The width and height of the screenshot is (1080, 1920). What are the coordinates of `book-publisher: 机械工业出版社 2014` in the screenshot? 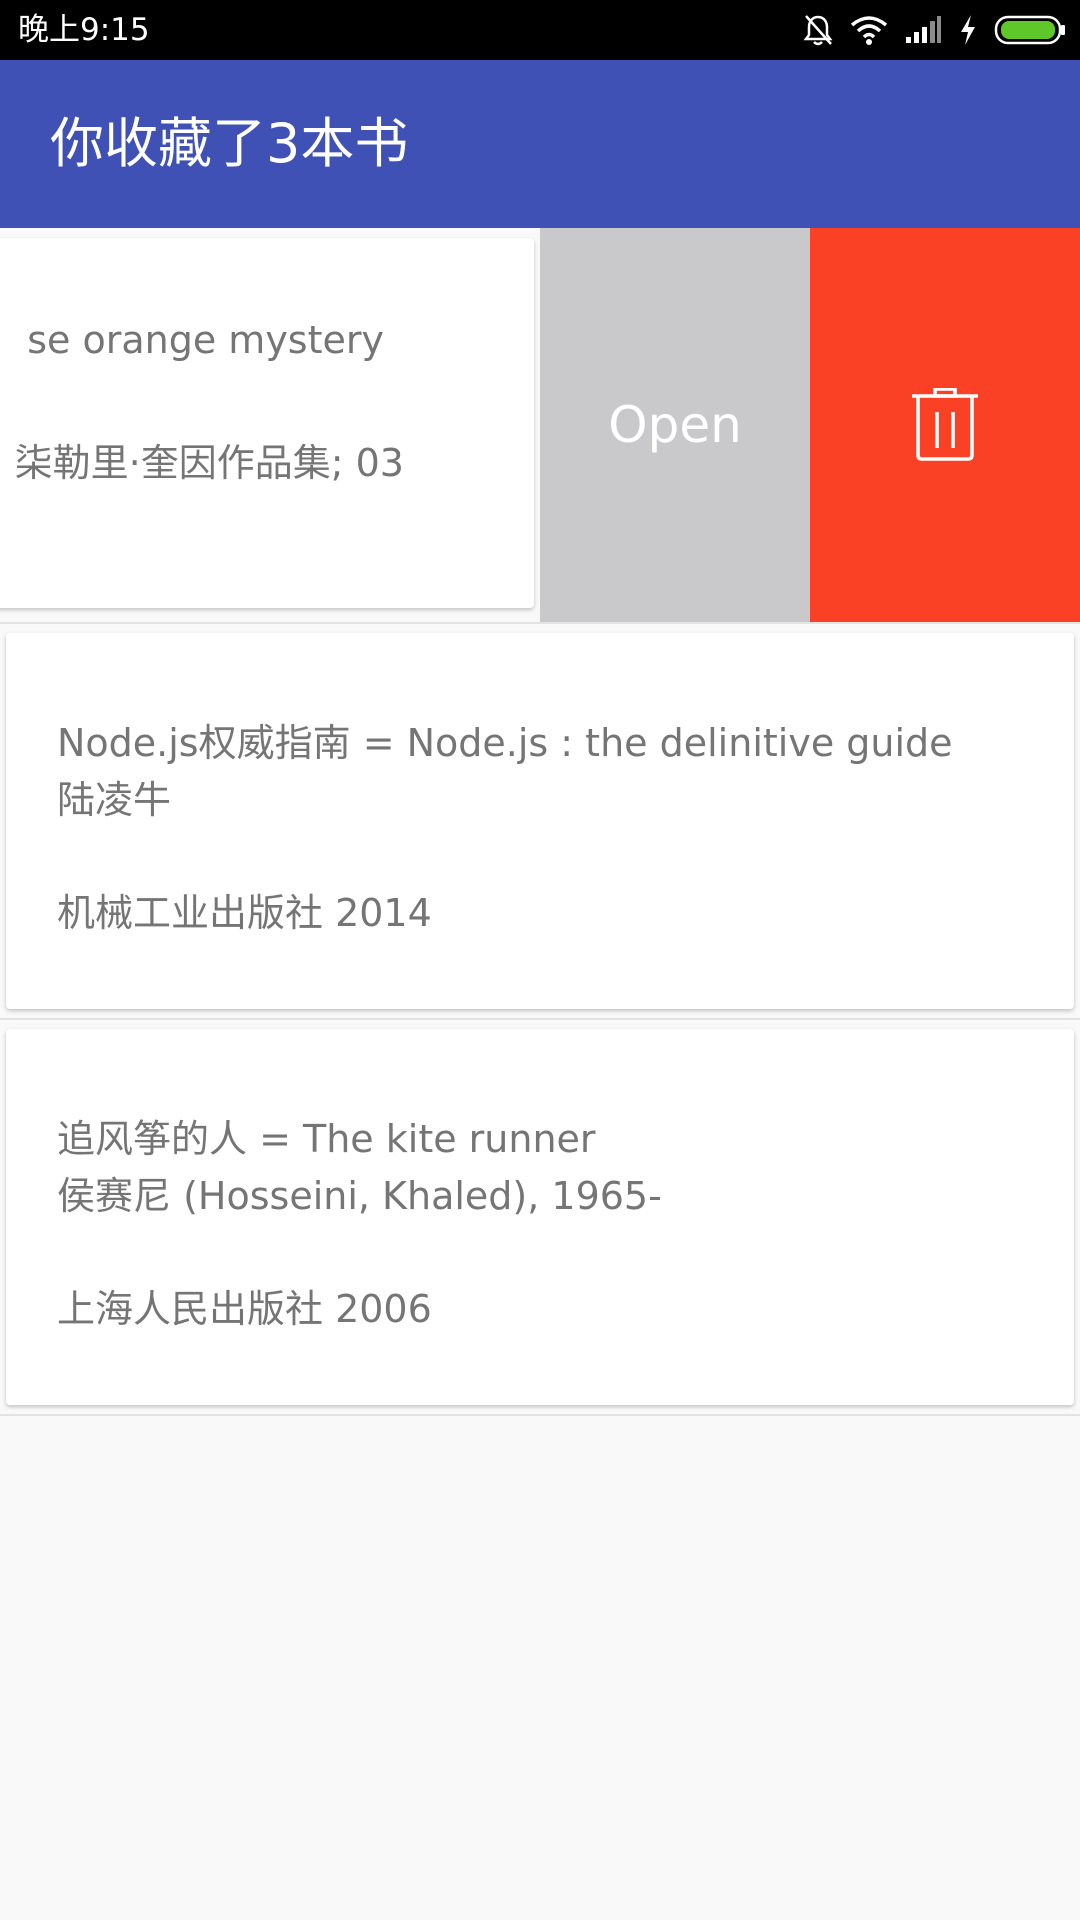 It's located at (244, 913).